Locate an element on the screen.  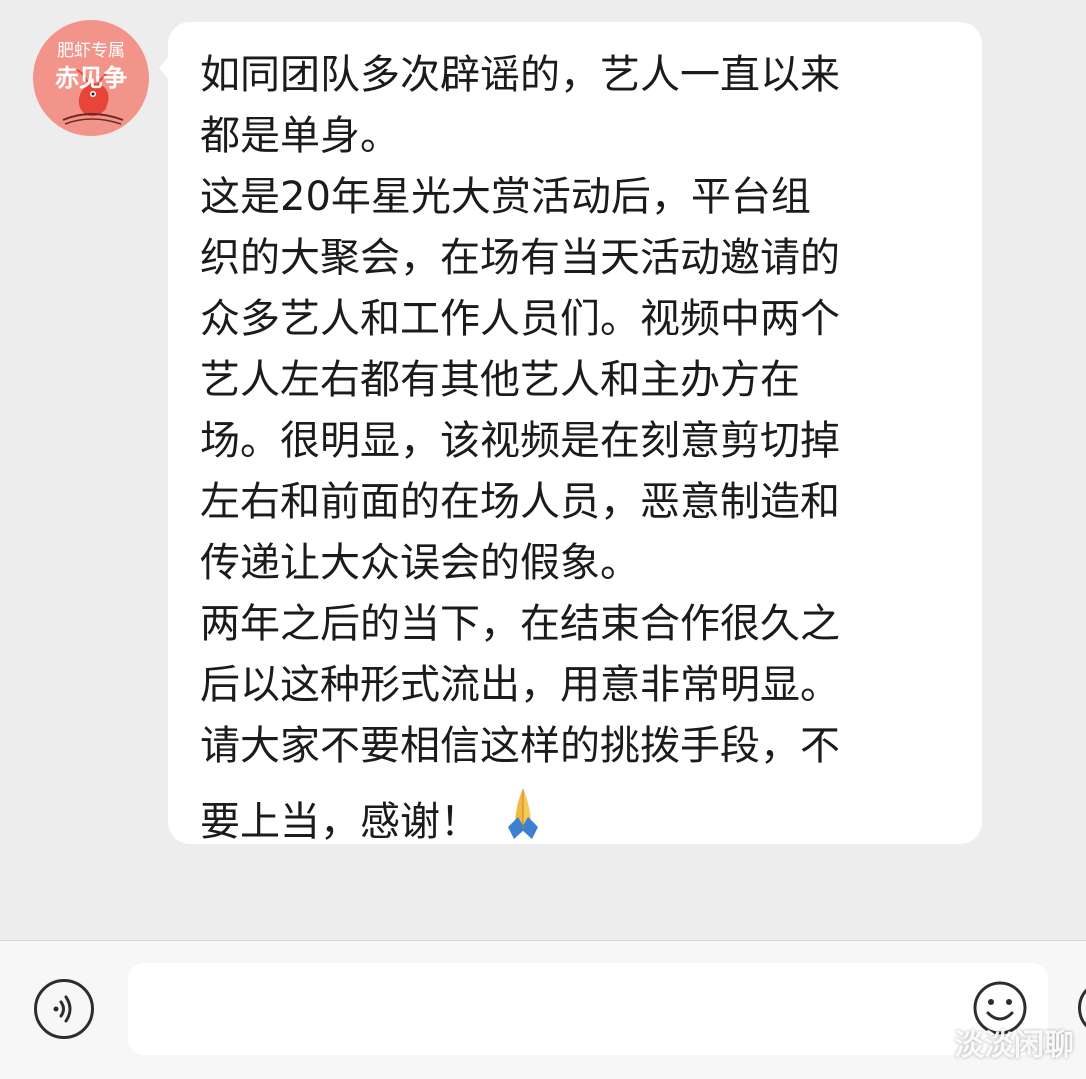
input-bar is located at coordinates (543, 1009).